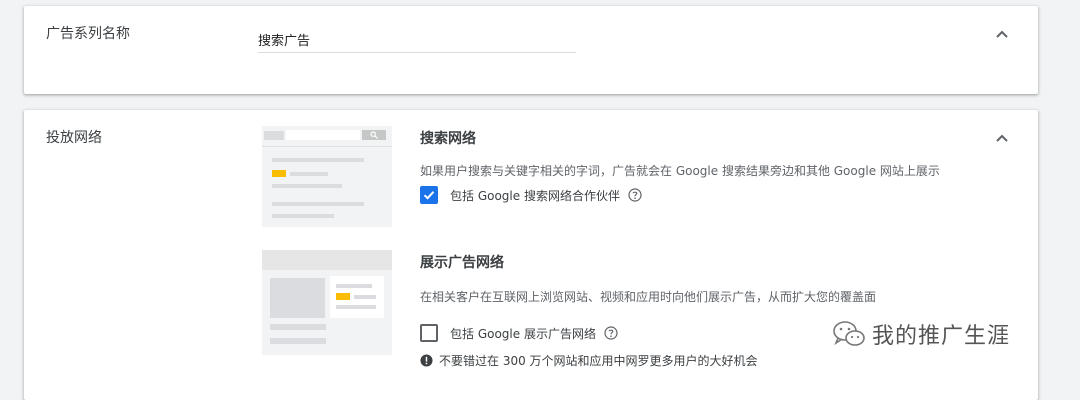 Image resolution: width=1080 pixels, height=400 pixels. What do you see at coordinates (535, 195) in the screenshot?
I see `search-partners-label: 包括 Google 搜索网络合作伙伴` at bounding box center [535, 195].